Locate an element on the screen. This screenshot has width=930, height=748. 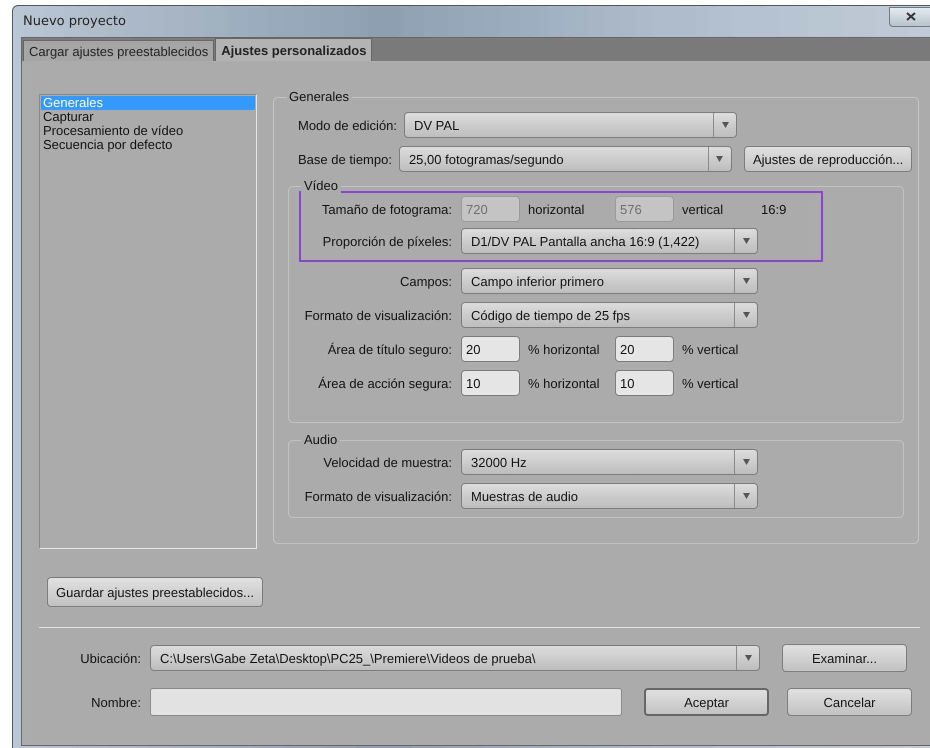
list-item: Capturar is located at coordinates (148, 117).